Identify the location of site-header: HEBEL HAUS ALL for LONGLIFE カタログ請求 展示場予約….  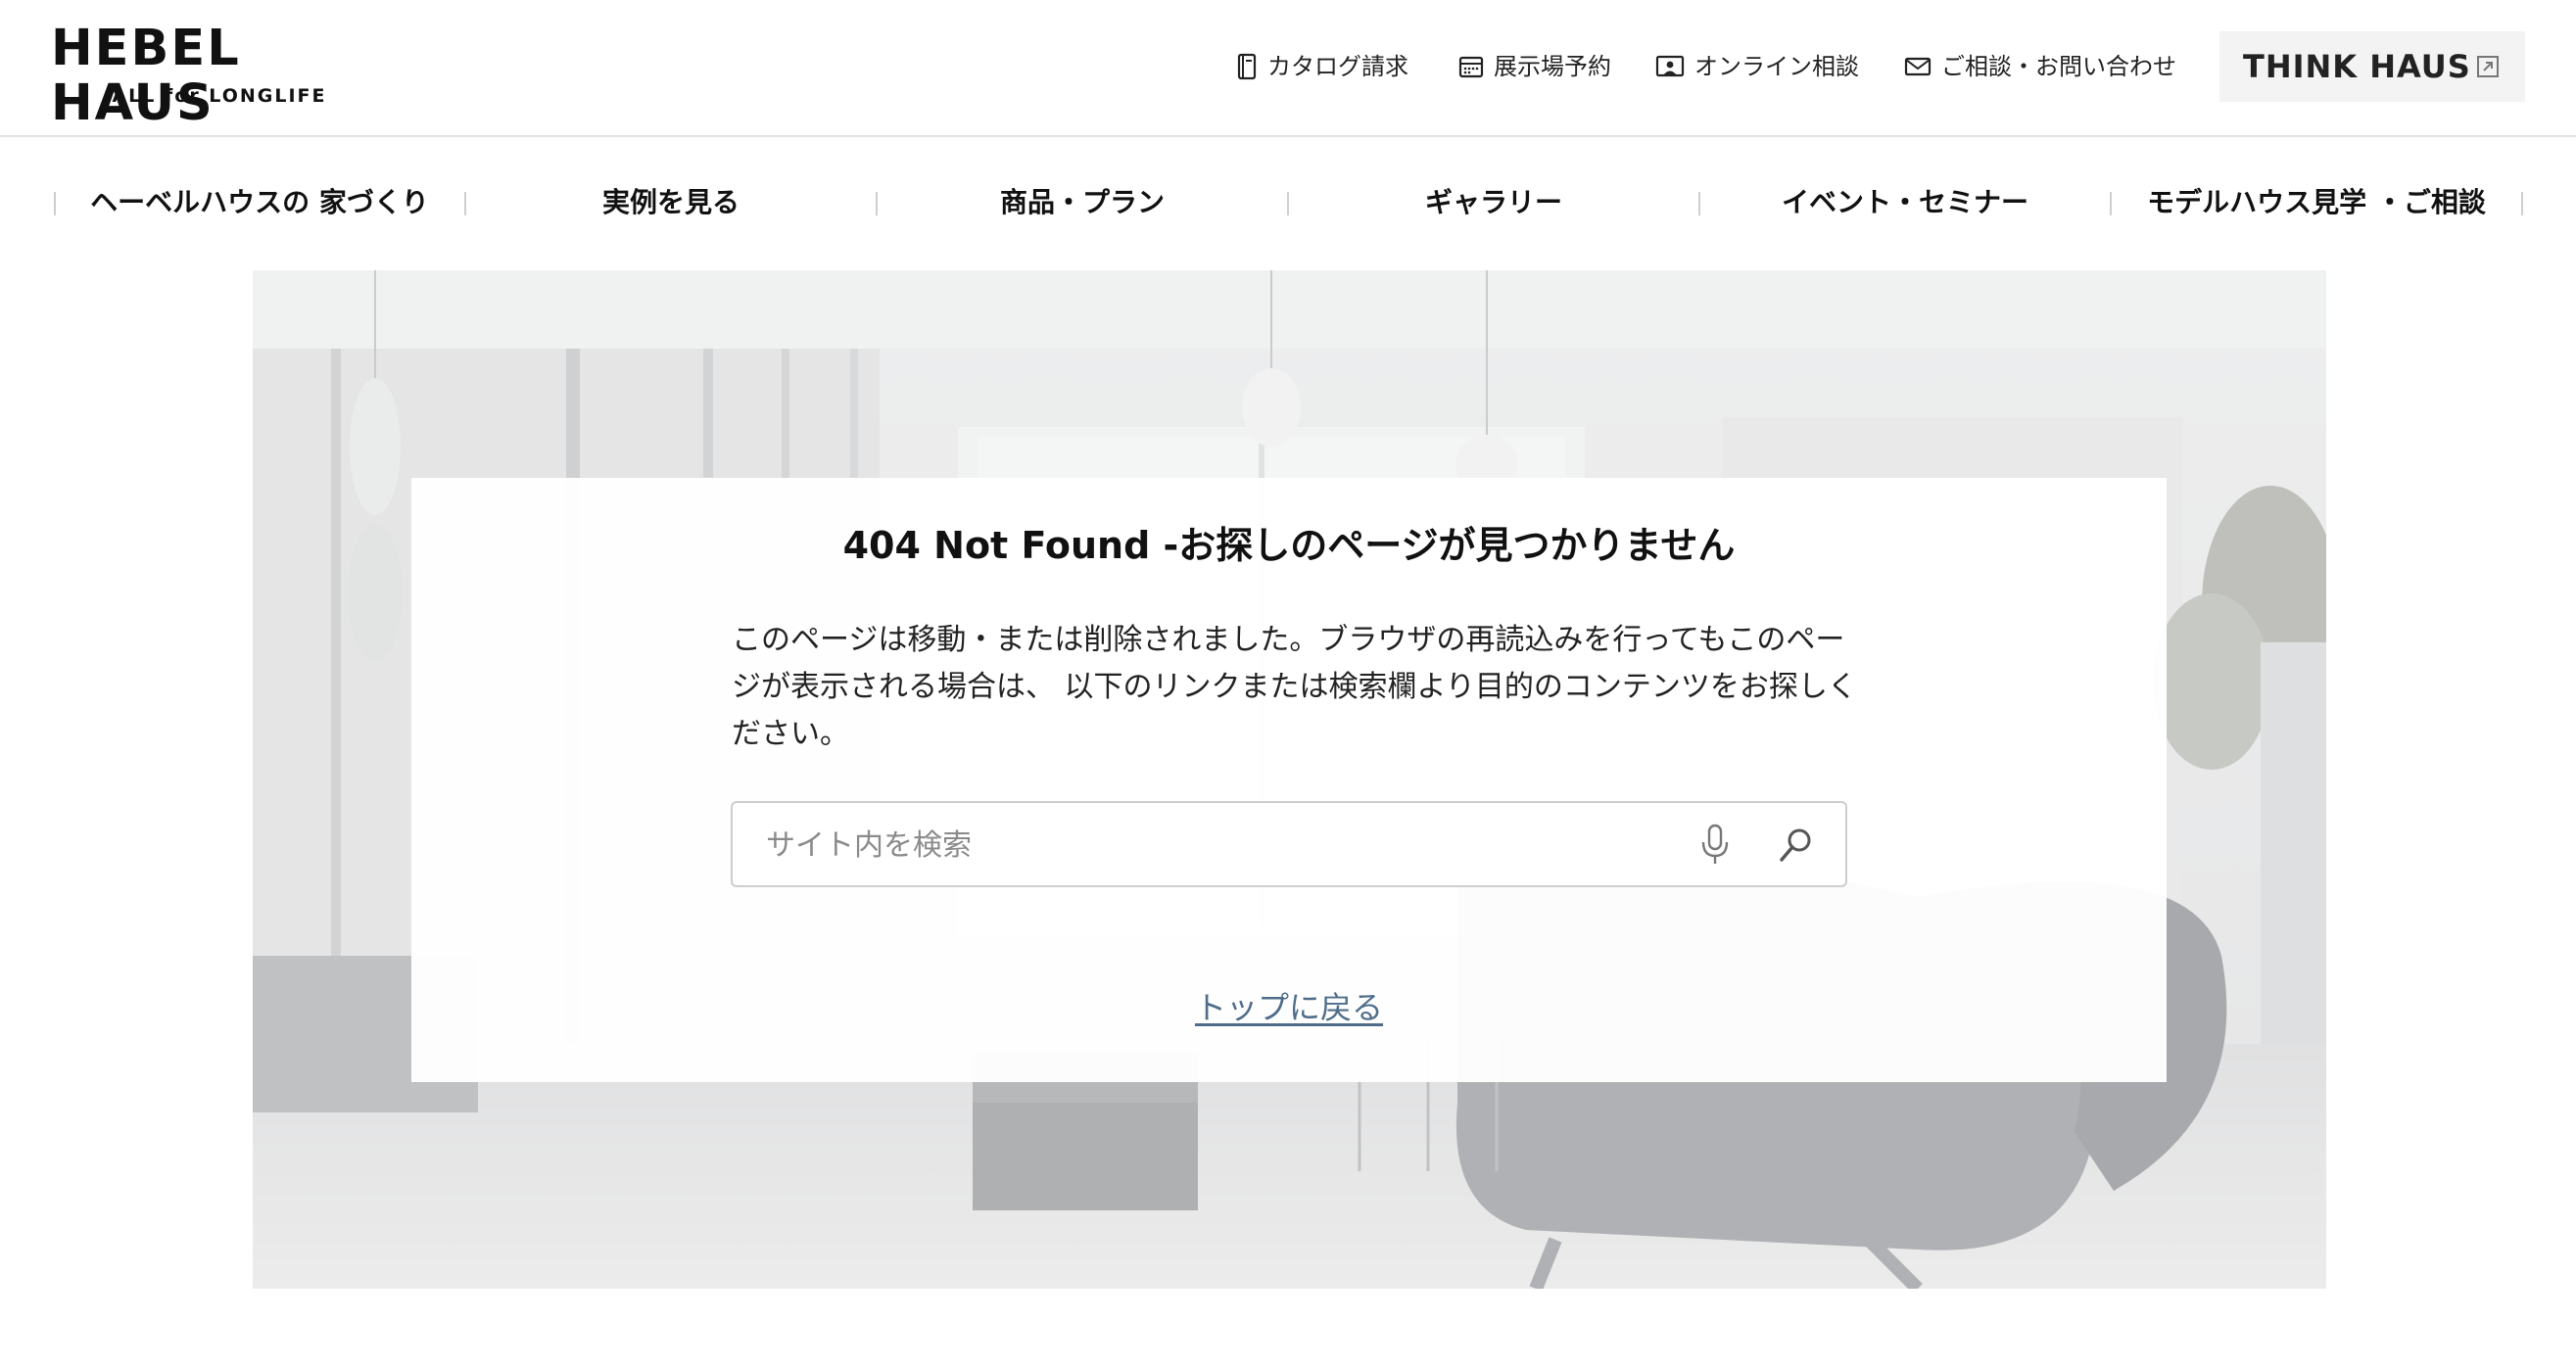
(1288, 68).